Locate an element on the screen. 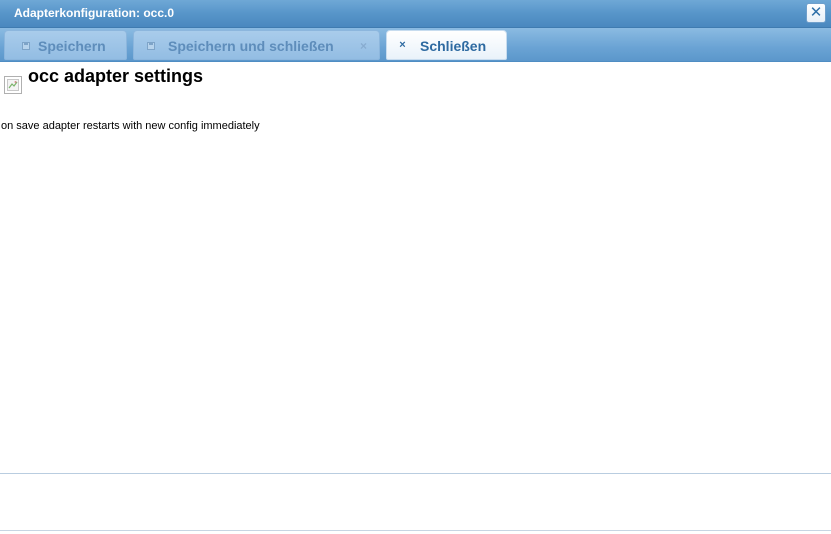 This screenshot has width=831, height=534. page-title: occ adapter settings is located at coordinates (116, 76).